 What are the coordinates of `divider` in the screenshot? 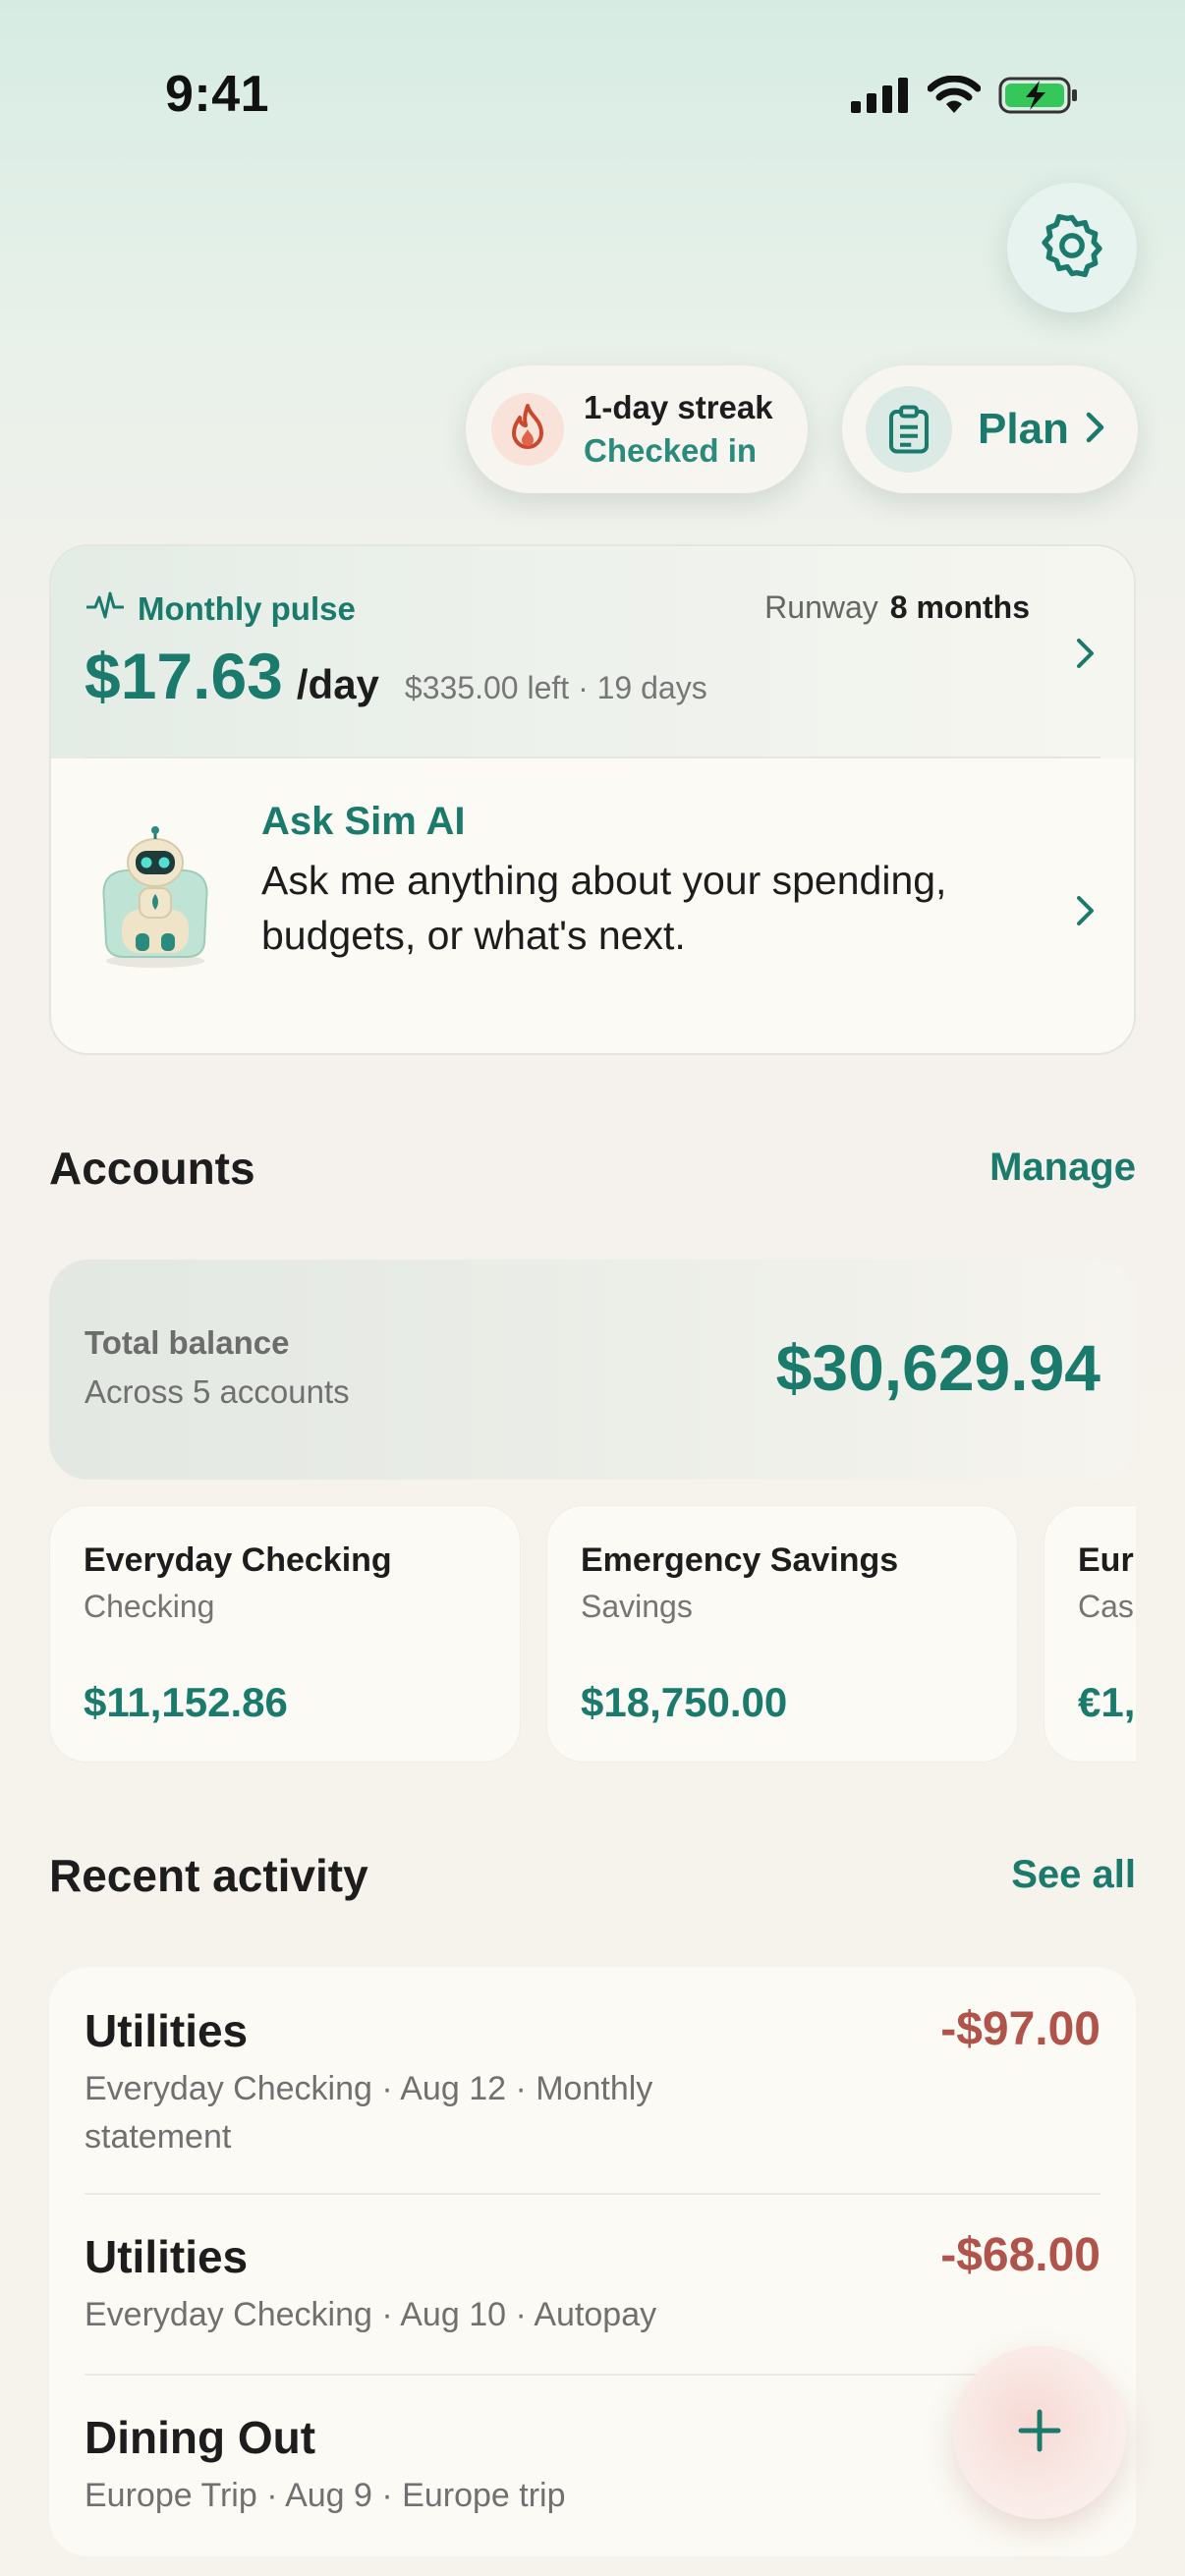 It's located at (592, 757).